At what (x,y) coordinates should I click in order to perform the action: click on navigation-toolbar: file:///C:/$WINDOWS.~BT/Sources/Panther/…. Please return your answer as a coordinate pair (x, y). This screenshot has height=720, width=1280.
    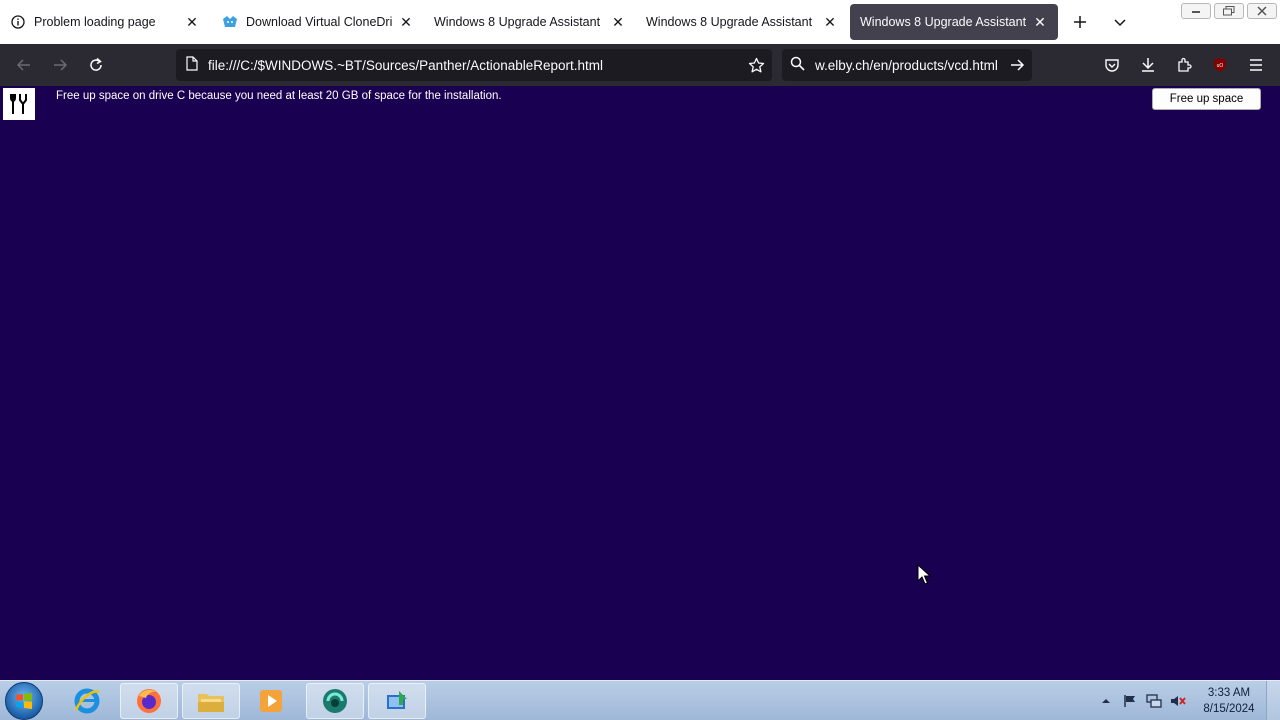
    Looking at the image, I should click on (640, 65).